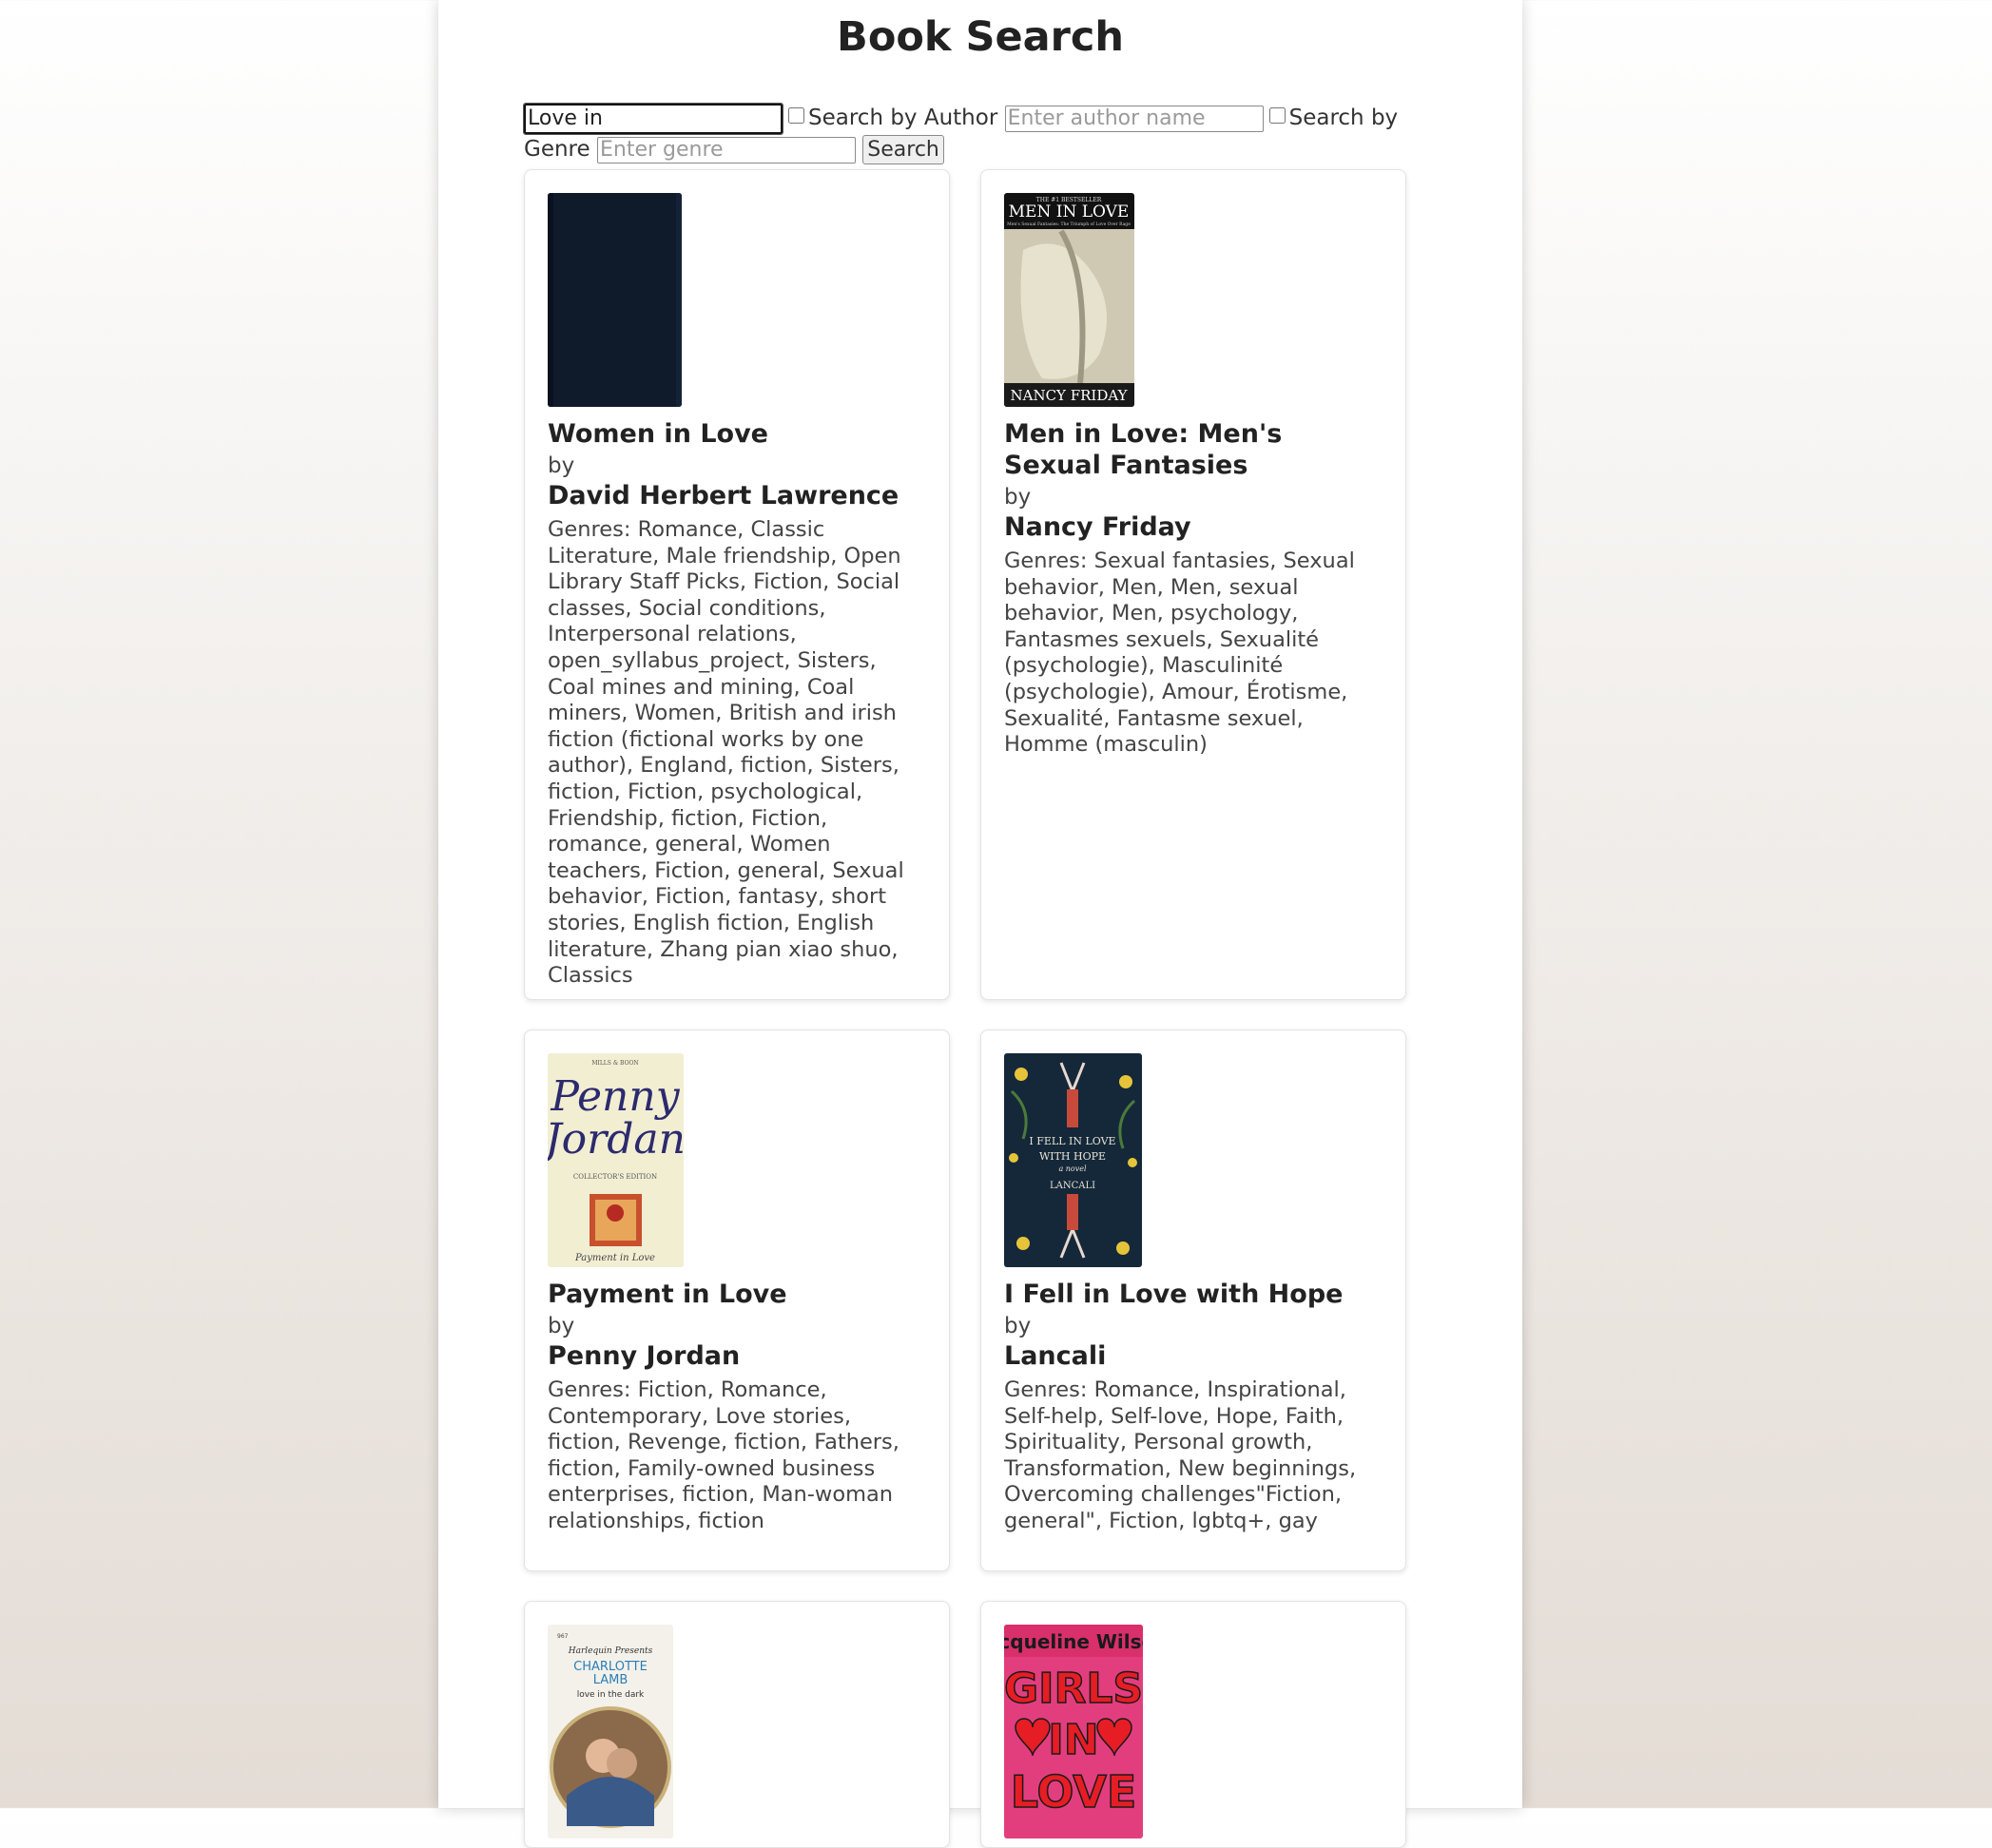  What do you see at coordinates (1072, 1169) in the screenshot?
I see `cover-line3: a novel` at bounding box center [1072, 1169].